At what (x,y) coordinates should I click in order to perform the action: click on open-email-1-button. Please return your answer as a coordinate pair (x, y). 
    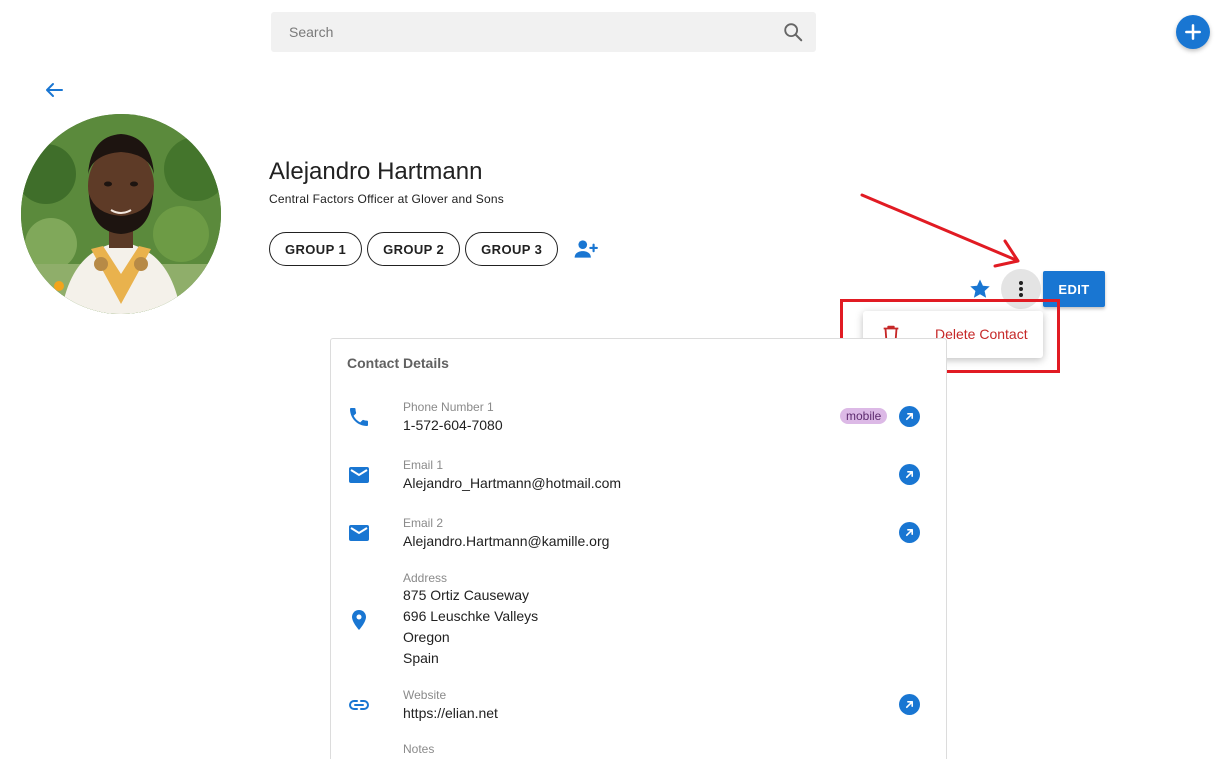
    Looking at the image, I should click on (909, 474).